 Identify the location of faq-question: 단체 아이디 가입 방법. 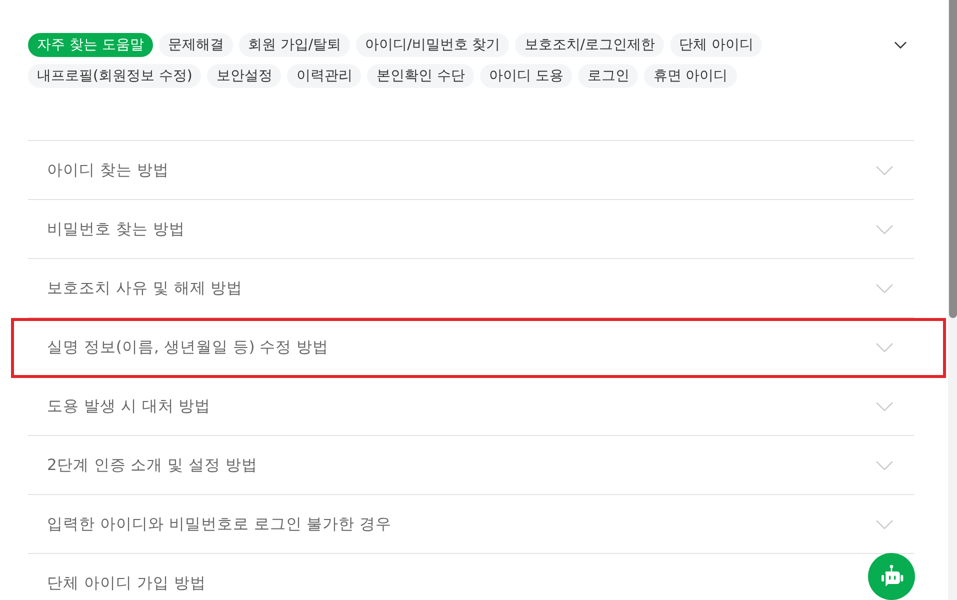
(126, 583).